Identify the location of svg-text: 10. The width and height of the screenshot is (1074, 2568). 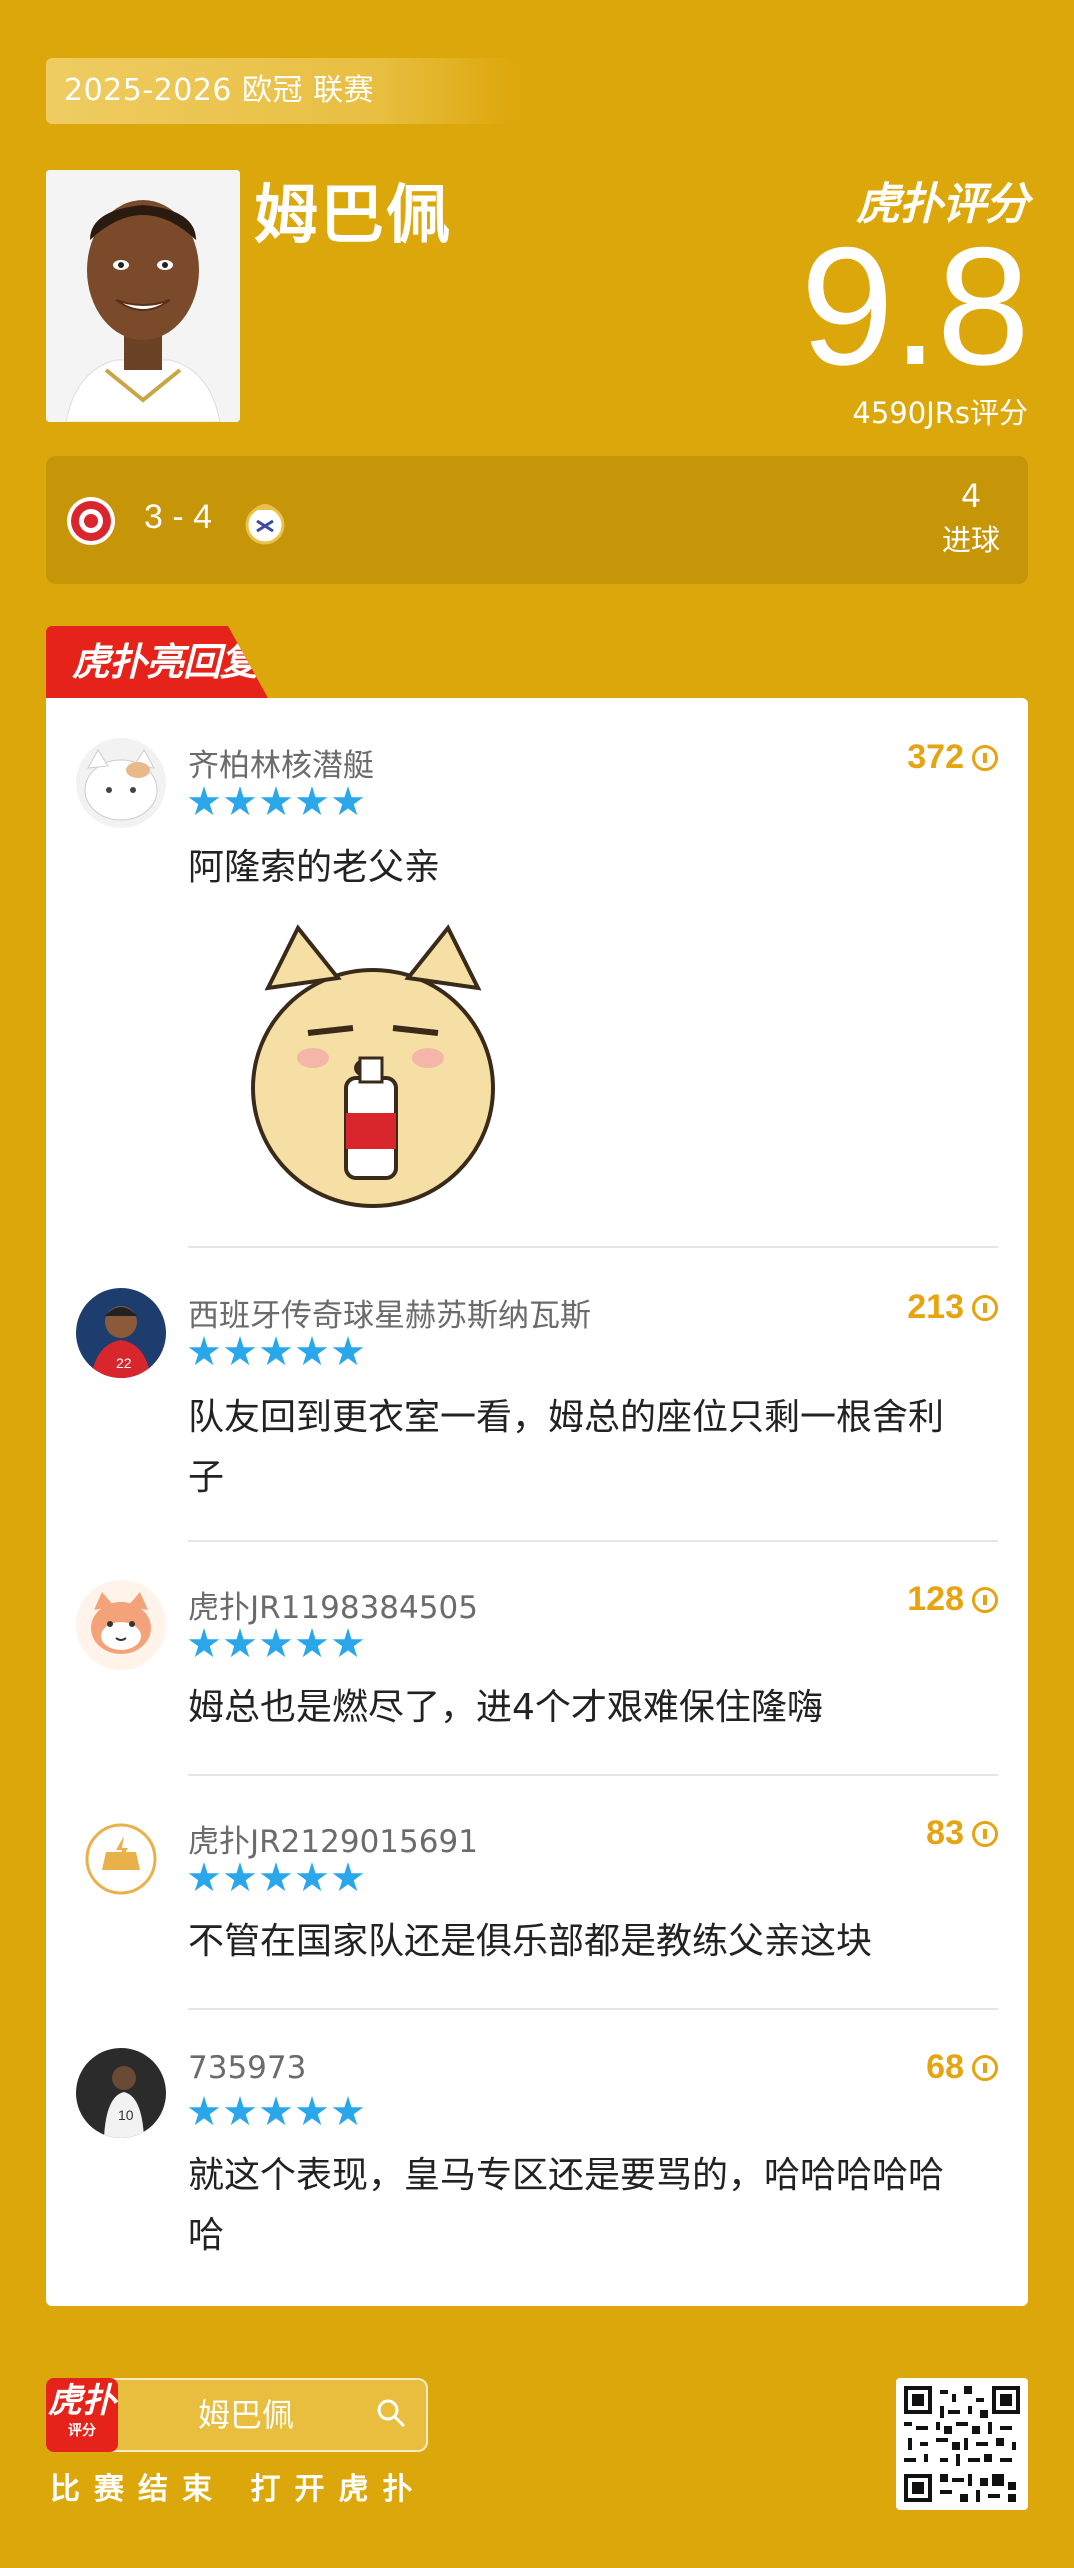
(126, 2115).